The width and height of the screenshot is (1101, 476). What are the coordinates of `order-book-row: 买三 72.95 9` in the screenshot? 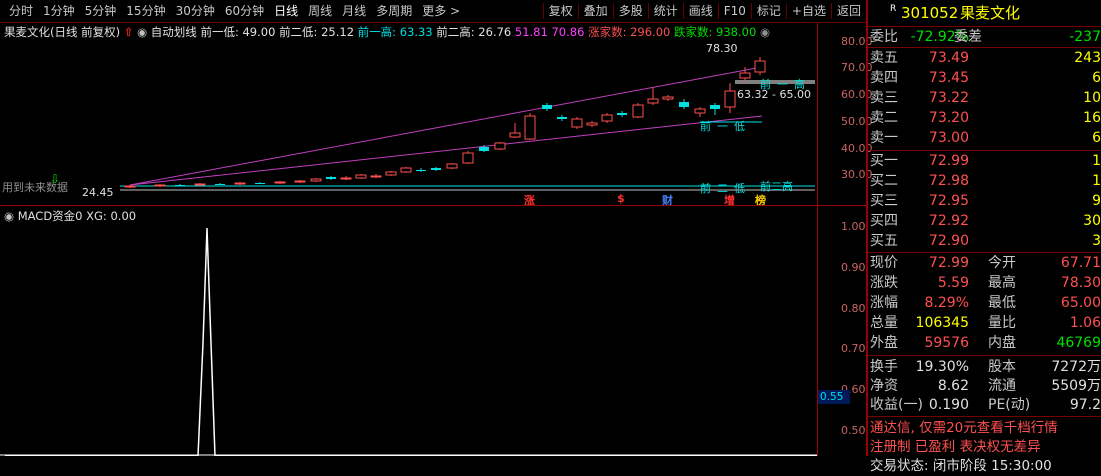 It's located at (984, 201).